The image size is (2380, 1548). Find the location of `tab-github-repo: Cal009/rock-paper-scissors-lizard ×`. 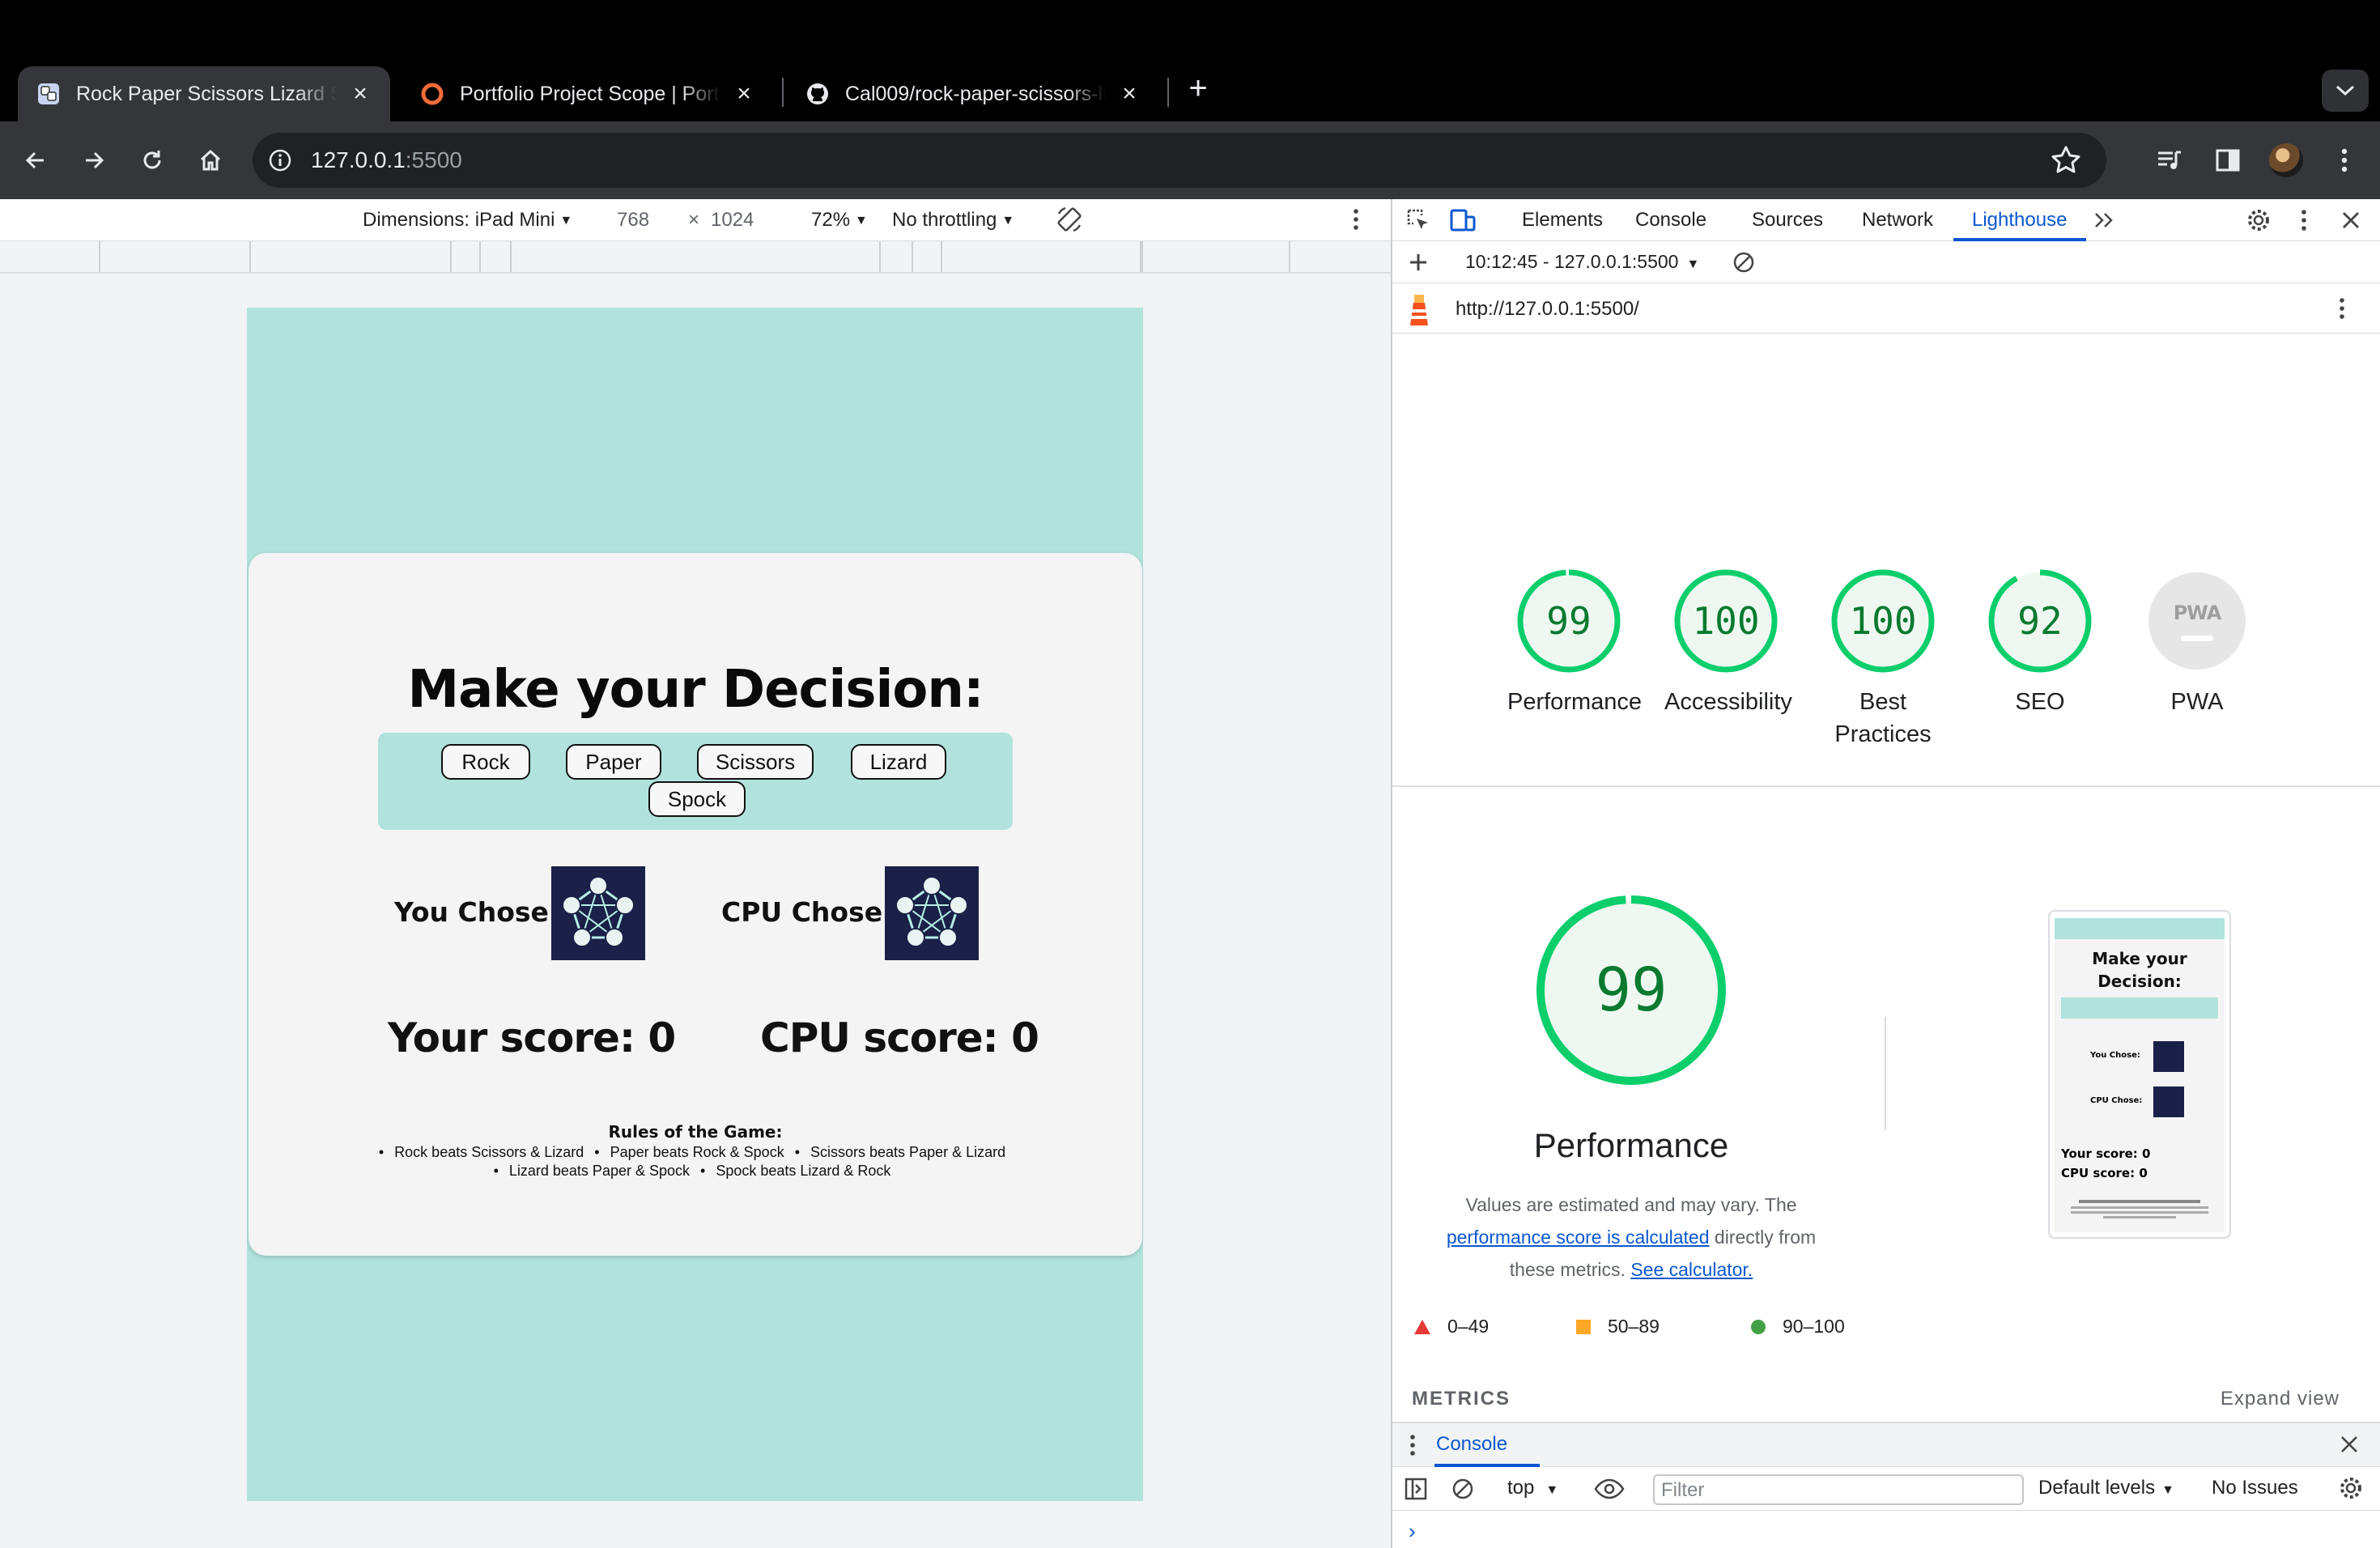

tab-github-repo: Cal009/rock-paper-scissors-lizard × is located at coordinates (973, 93).